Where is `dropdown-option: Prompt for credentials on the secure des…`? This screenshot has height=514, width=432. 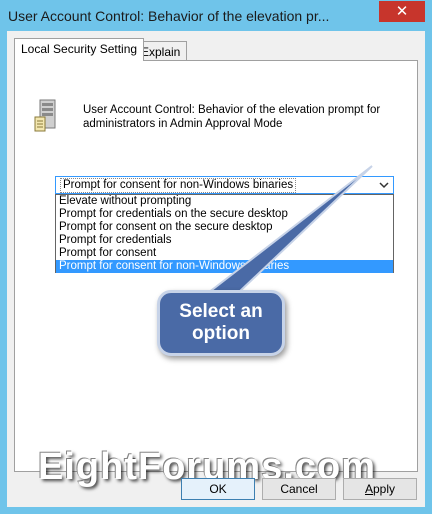
dropdown-option: Prompt for credentials on the secure des… is located at coordinates (224, 214).